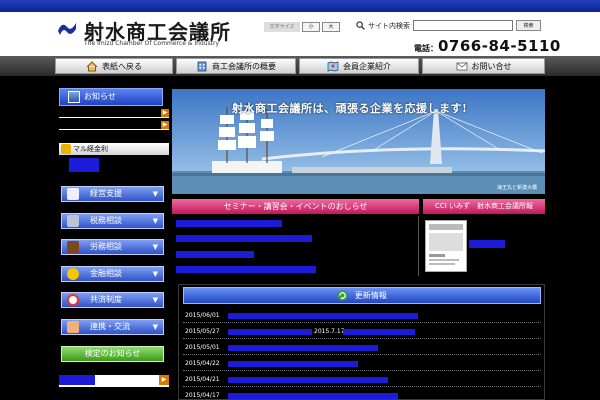  I want to click on news-row: 2015/05/27 2015.7.17, so click(362, 331).